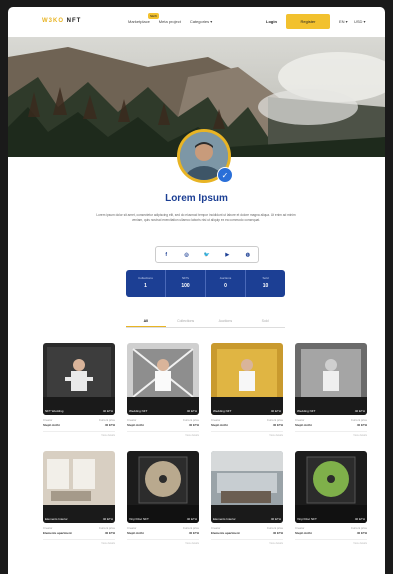 This screenshot has height=574, width=393. I want to click on currency-select: USD ▾, so click(360, 21).